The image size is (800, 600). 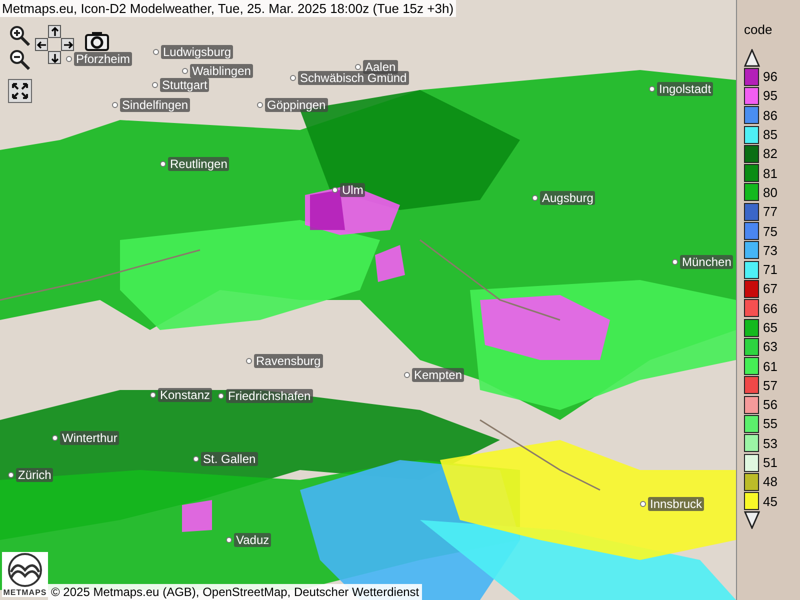 What do you see at coordinates (770, 96) in the screenshot?
I see `legend-value: 95` at bounding box center [770, 96].